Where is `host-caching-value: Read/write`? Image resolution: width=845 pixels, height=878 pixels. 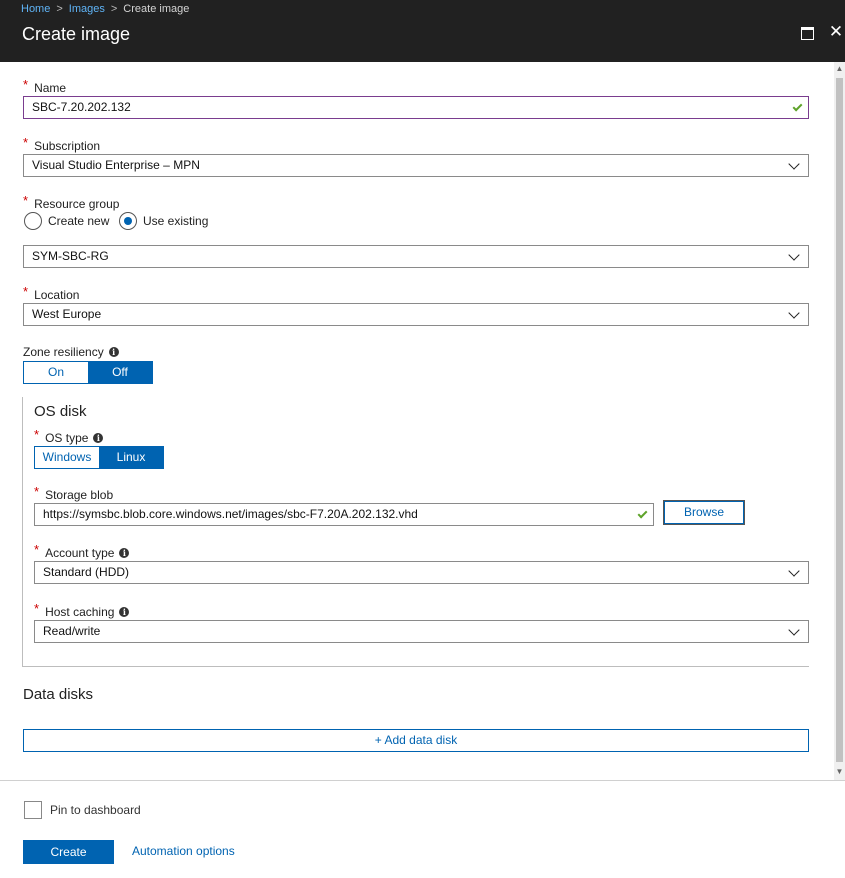
host-caching-value: Read/write is located at coordinates (72, 631).